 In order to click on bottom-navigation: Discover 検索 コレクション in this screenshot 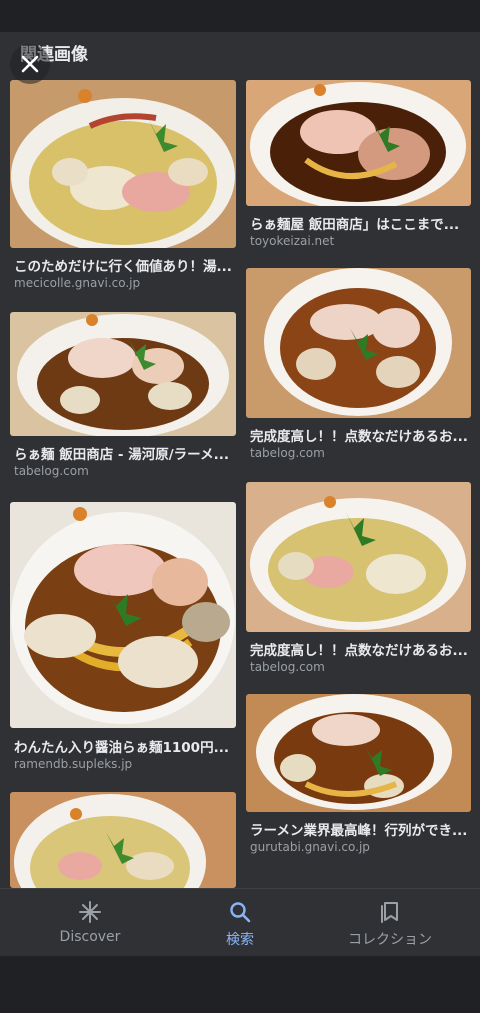, I will do `click(240, 922)`.